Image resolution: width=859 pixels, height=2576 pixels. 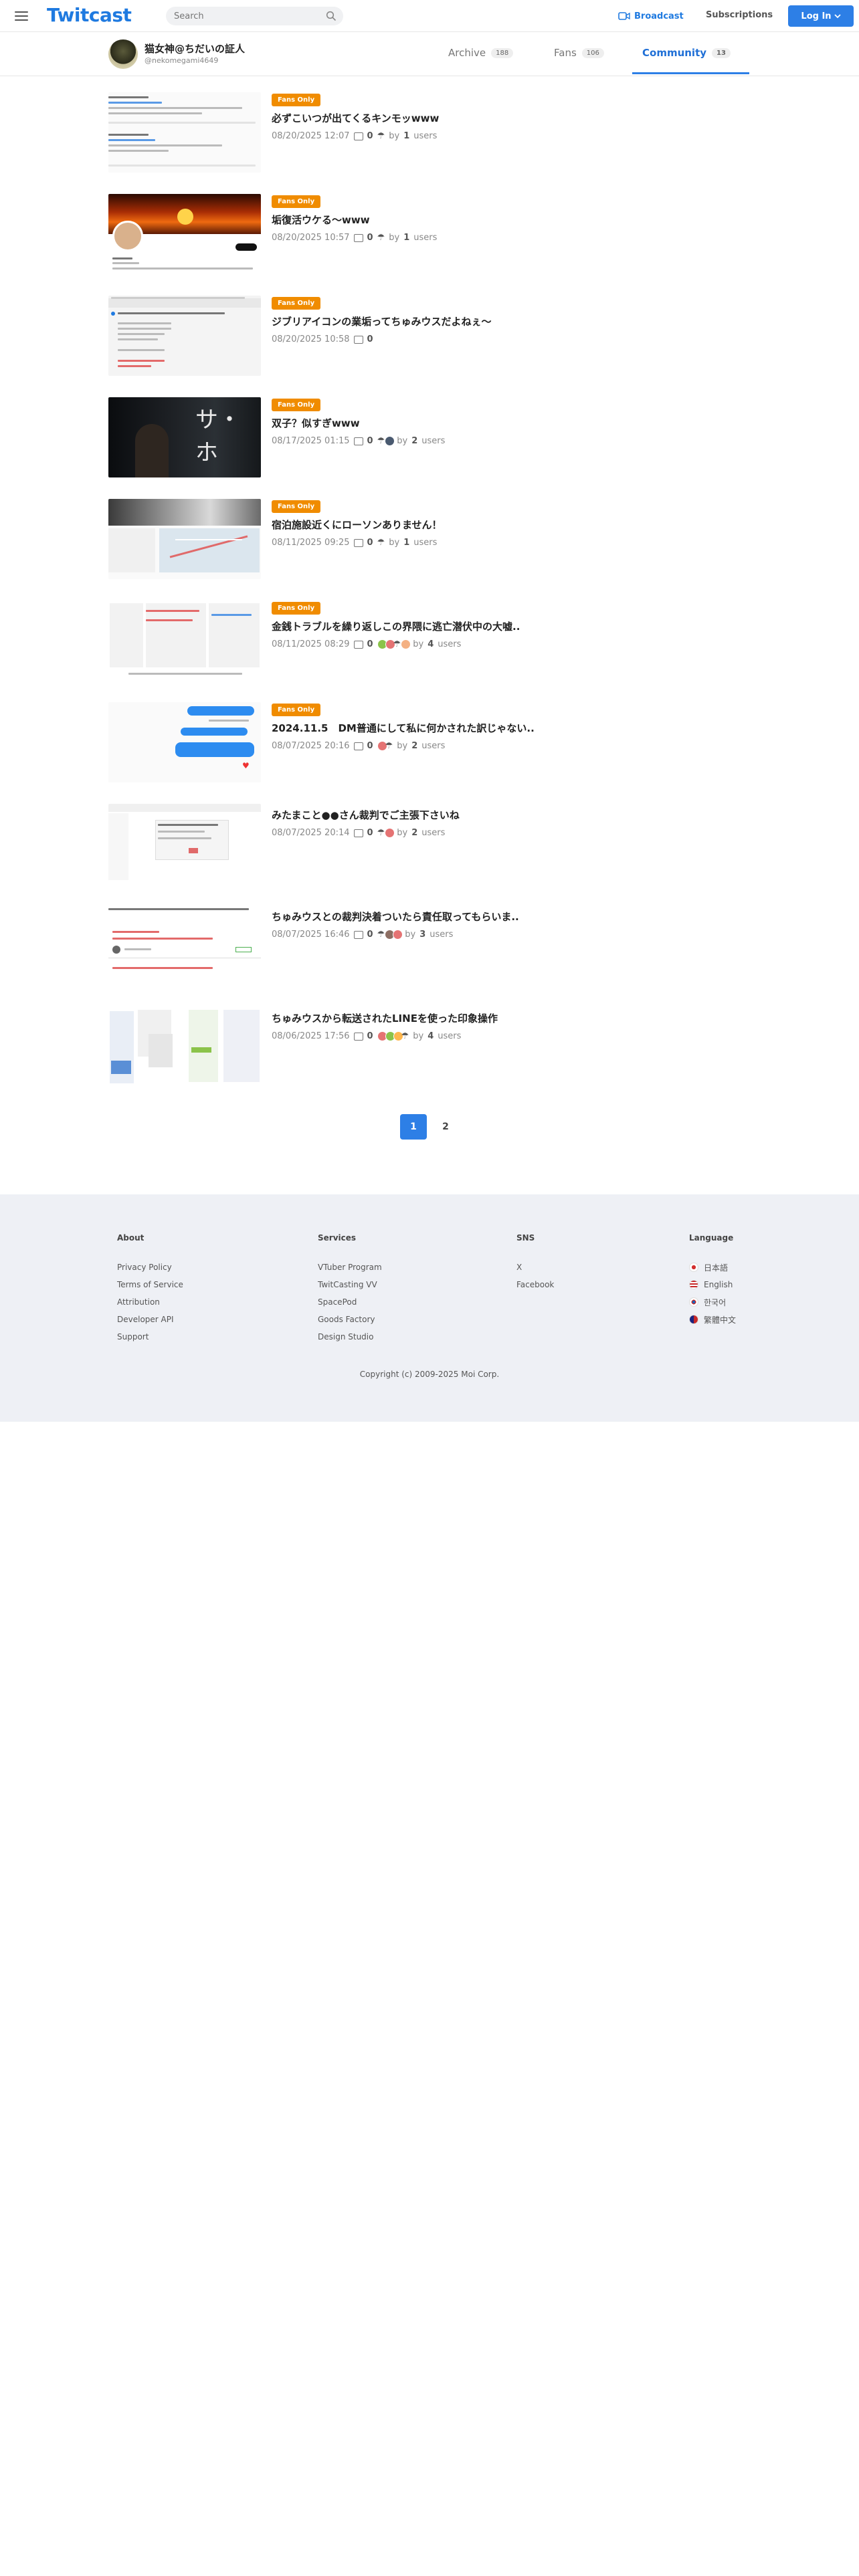 What do you see at coordinates (350, 1302) in the screenshot?
I see `spacepod-link: SpacePod` at bounding box center [350, 1302].